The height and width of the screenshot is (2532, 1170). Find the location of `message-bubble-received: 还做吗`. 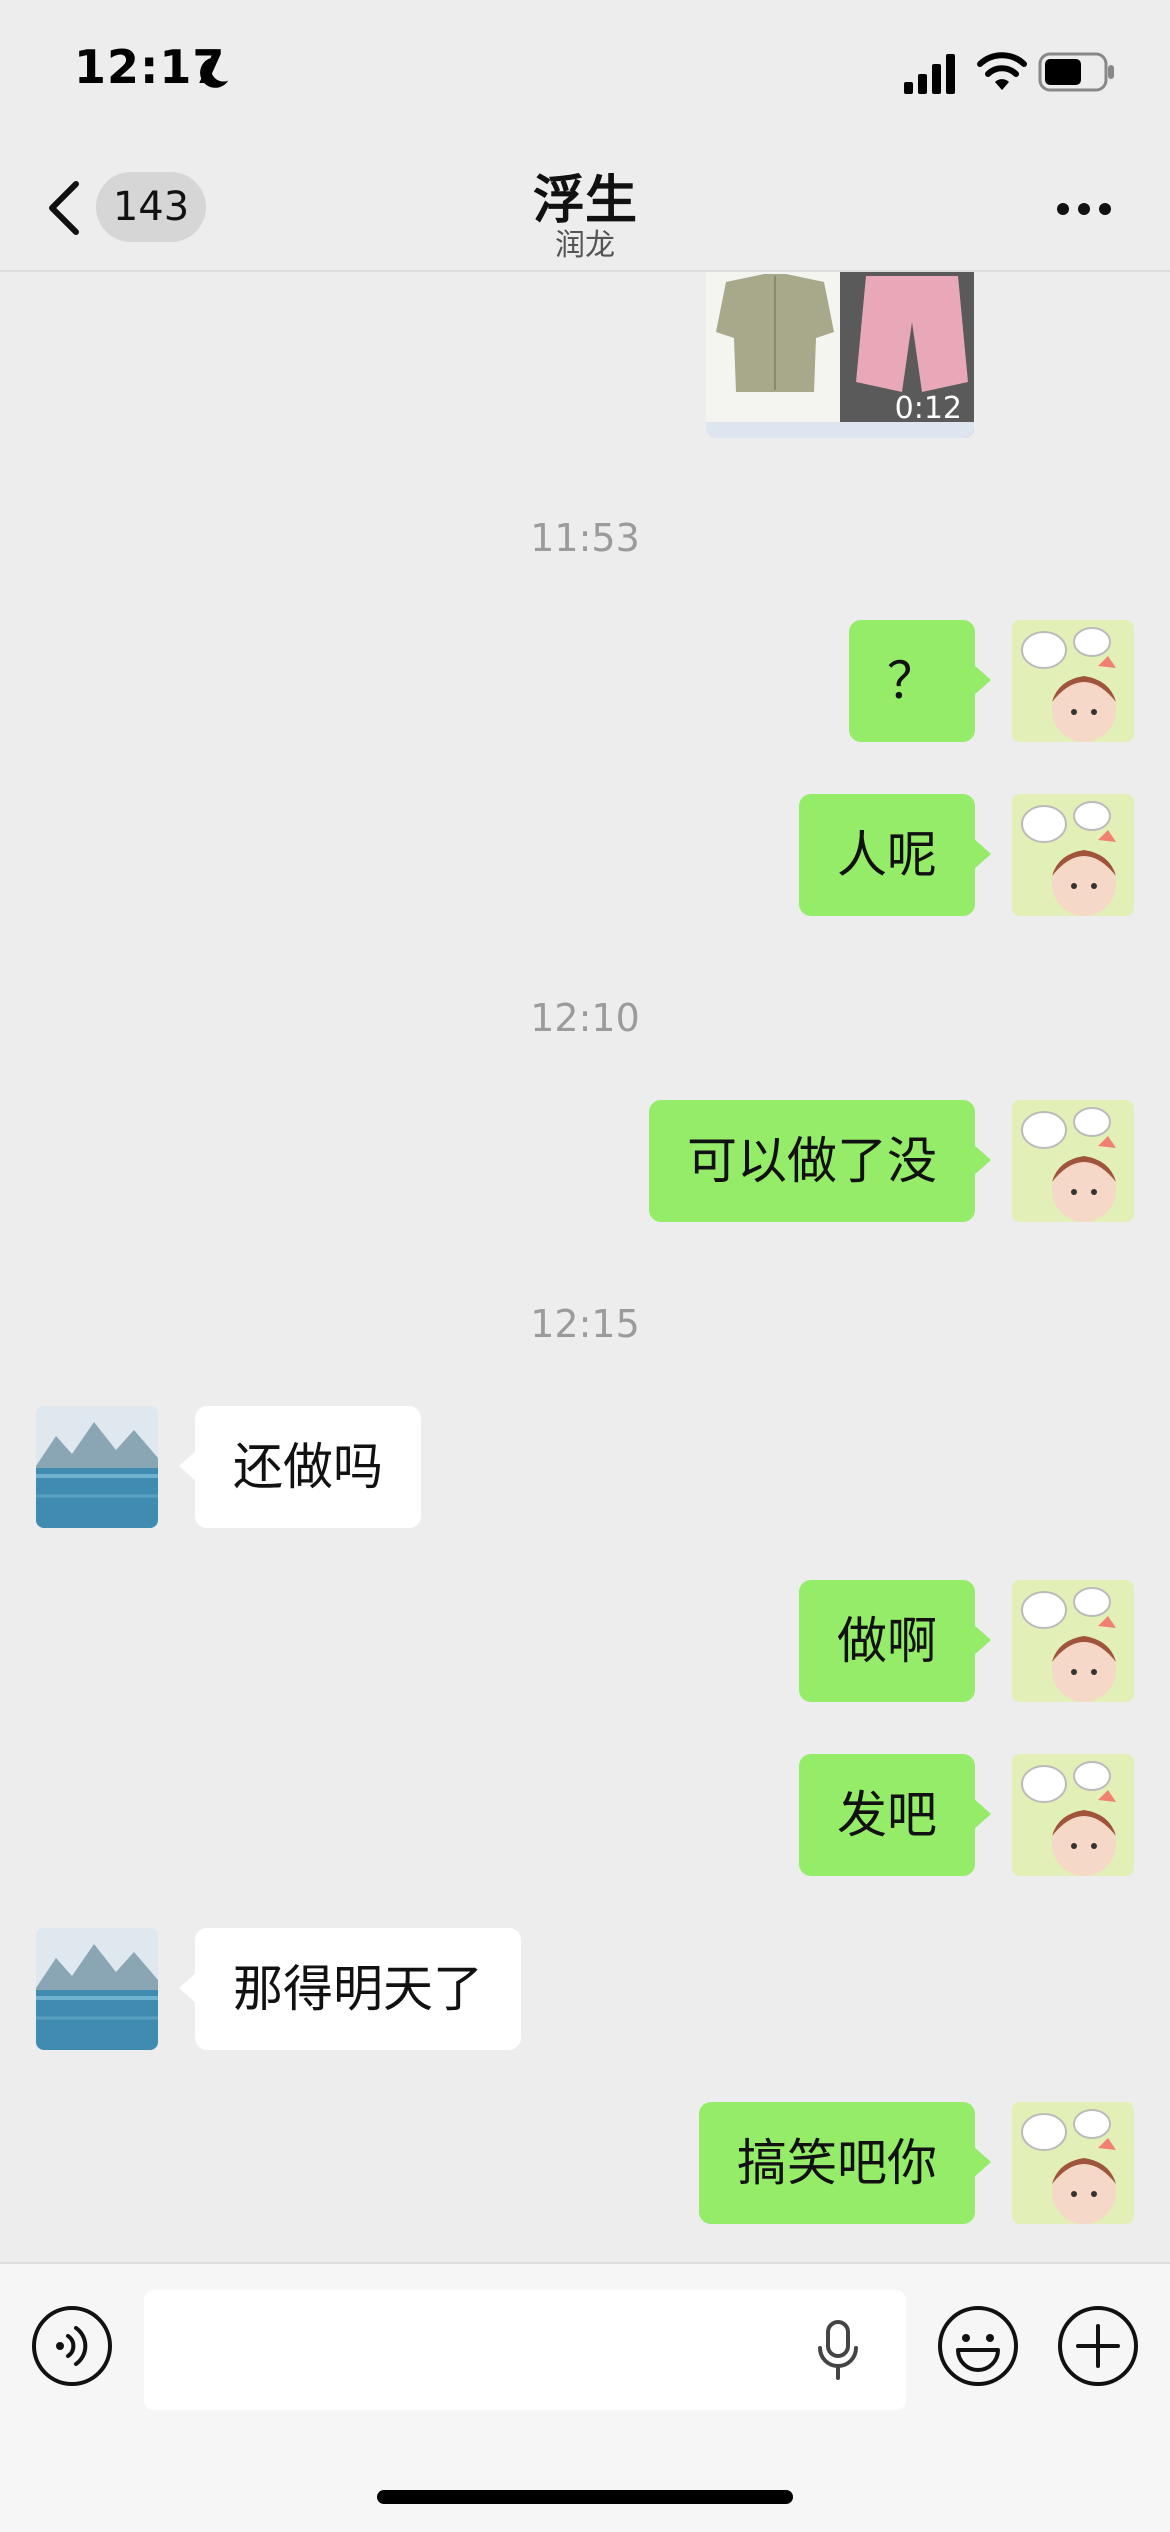

message-bubble-received: 还做吗 is located at coordinates (300, 1467).